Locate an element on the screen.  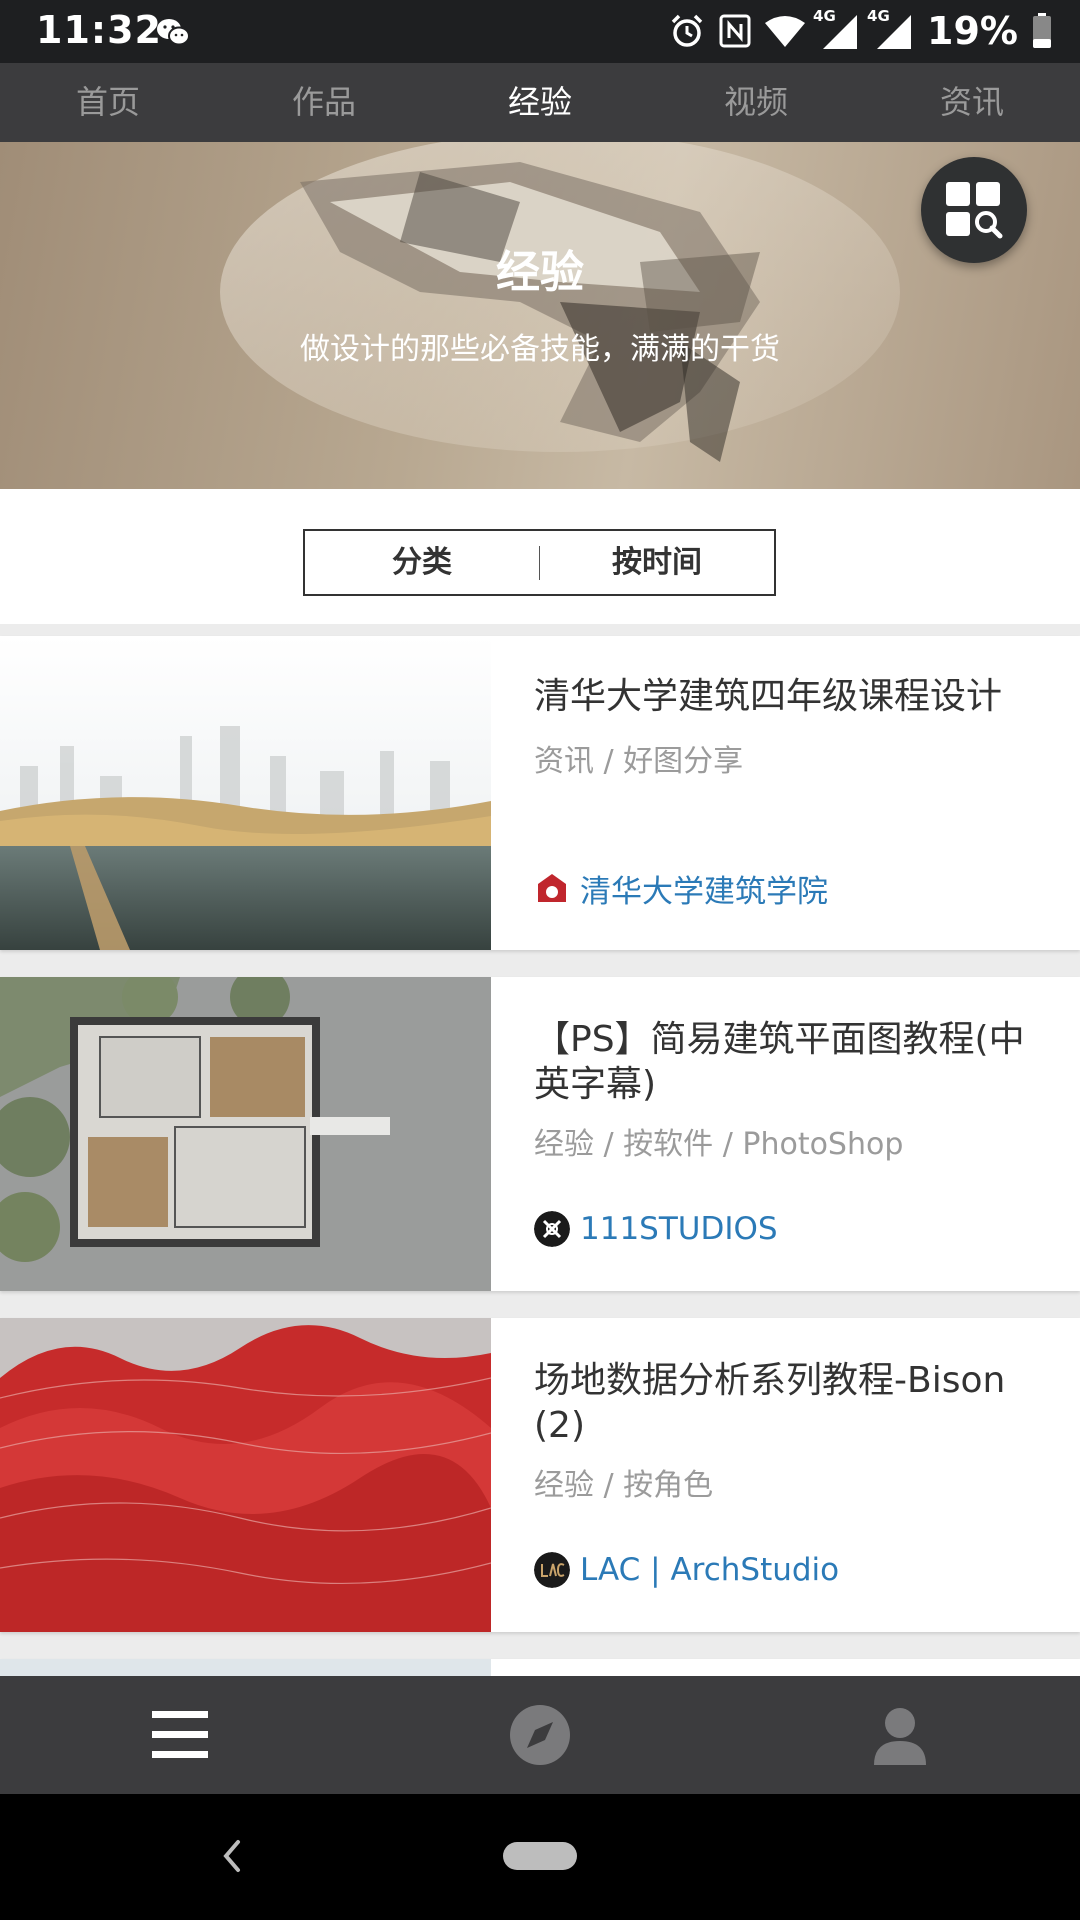
bottom-tab-profile is located at coordinates (900, 1735).